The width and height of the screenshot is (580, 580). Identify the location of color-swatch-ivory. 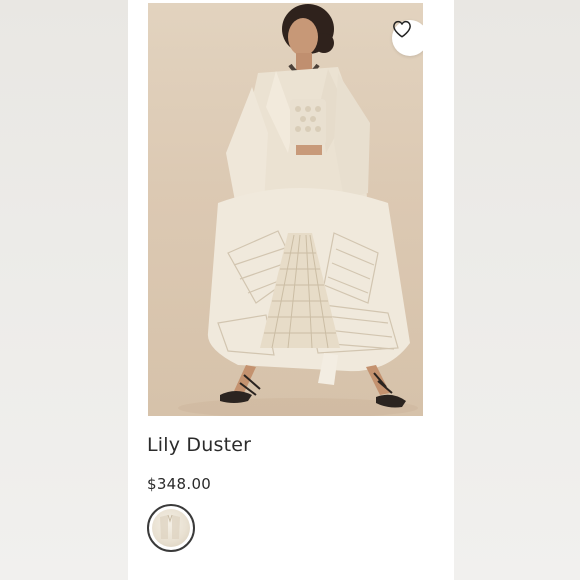
(171, 528).